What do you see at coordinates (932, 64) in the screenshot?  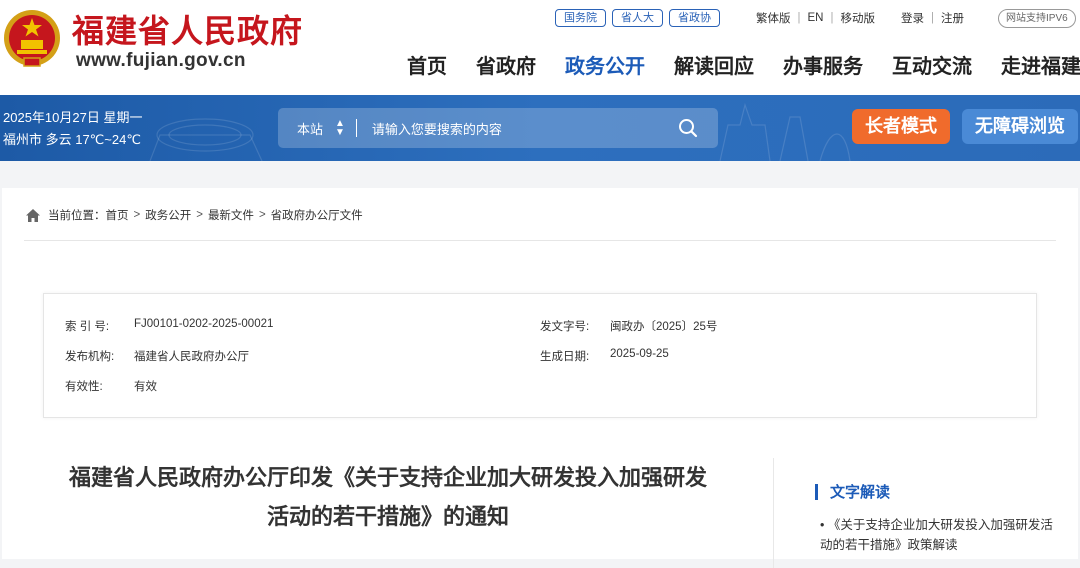 I see `nav-interaction: 互动交流` at bounding box center [932, 64].